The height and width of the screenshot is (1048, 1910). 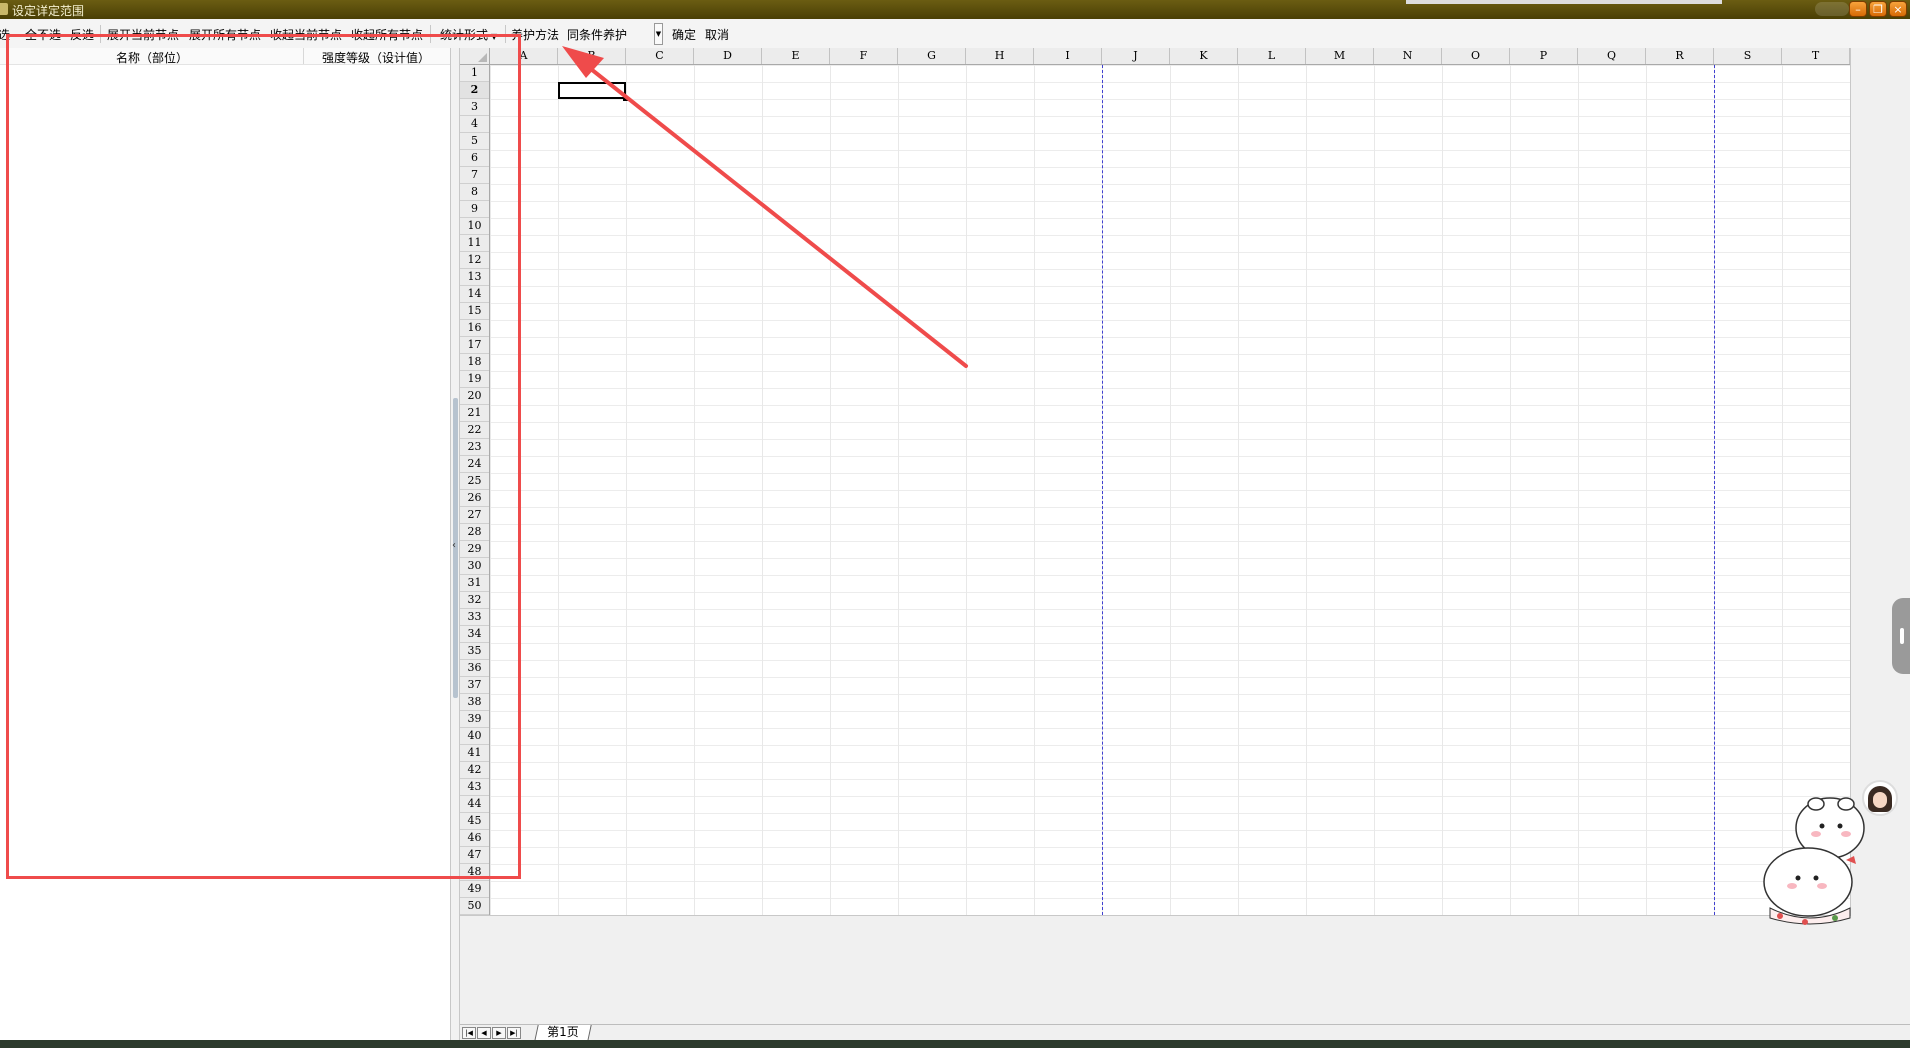 I want to click on expand-all-nodes-button: 展开所有节点, so click(x=225, y=34).